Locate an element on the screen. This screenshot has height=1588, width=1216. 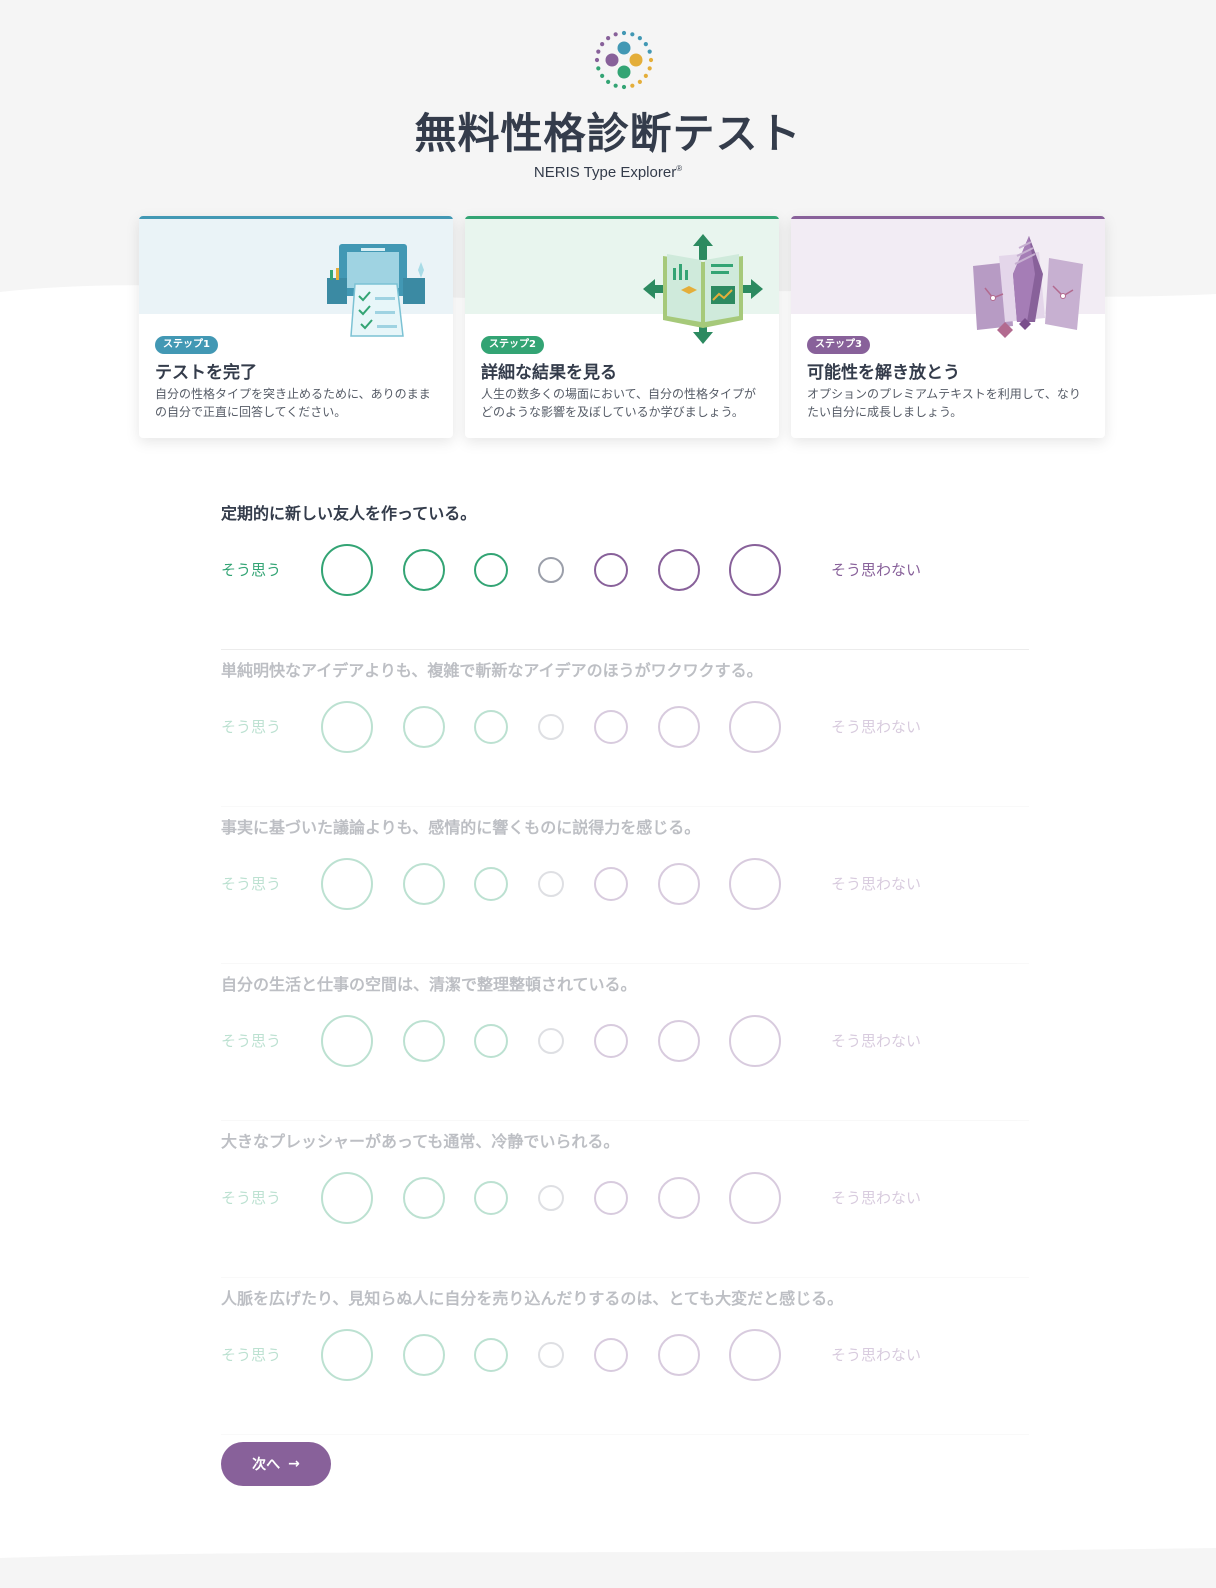
footer-wave is located at coordinates (608, 1568).